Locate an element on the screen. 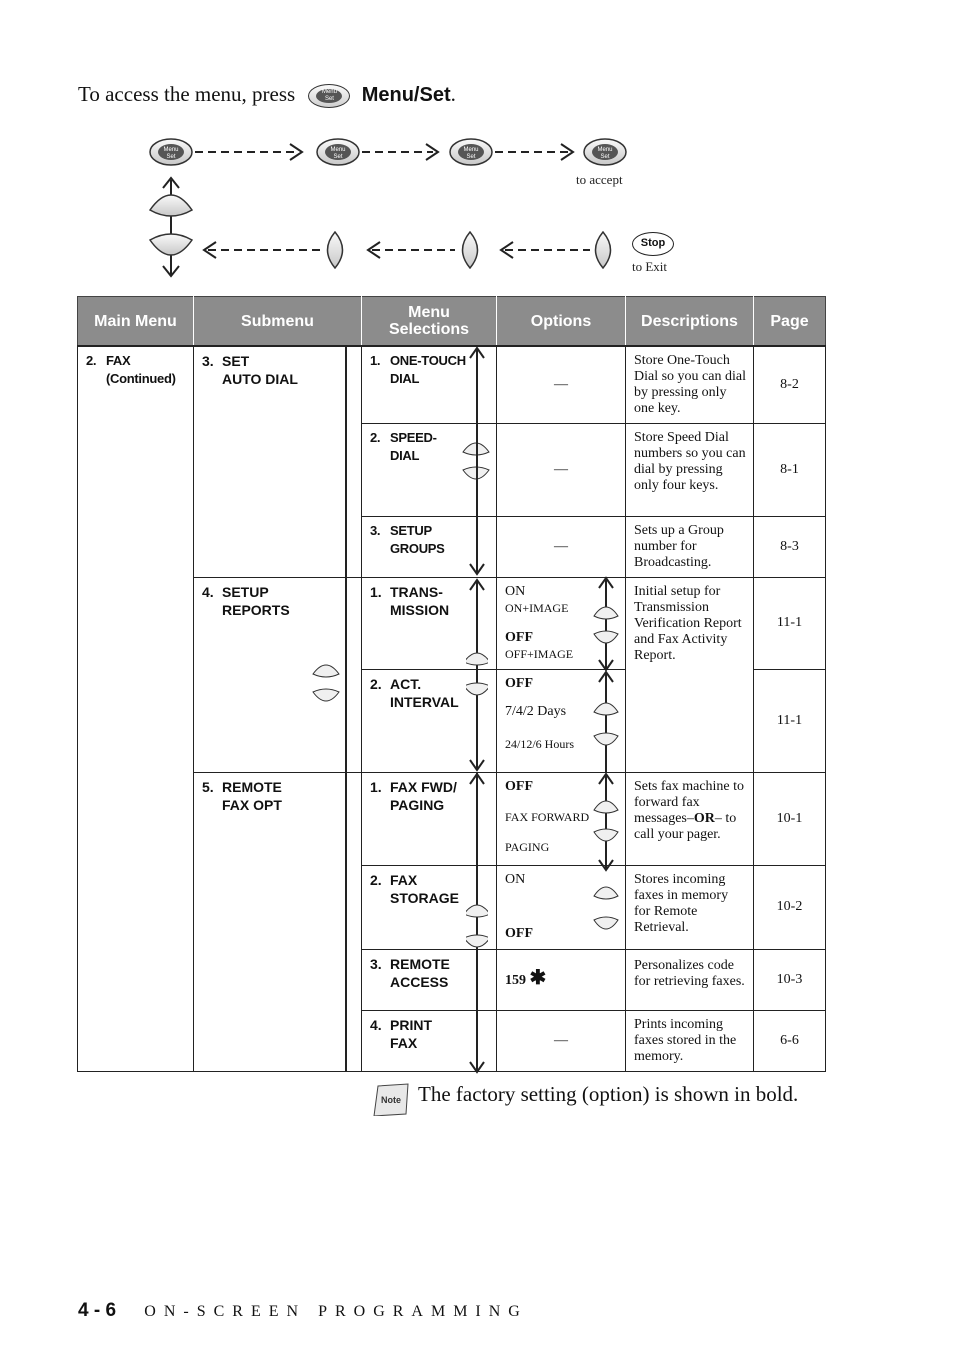  page-cell: 10-3 is located at coordinates (789, 979).